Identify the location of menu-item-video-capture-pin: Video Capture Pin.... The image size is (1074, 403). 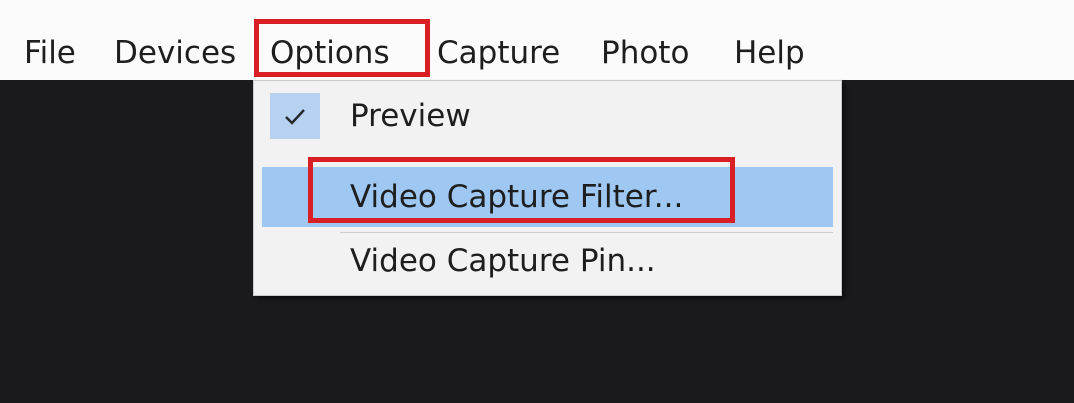
(547, 261).